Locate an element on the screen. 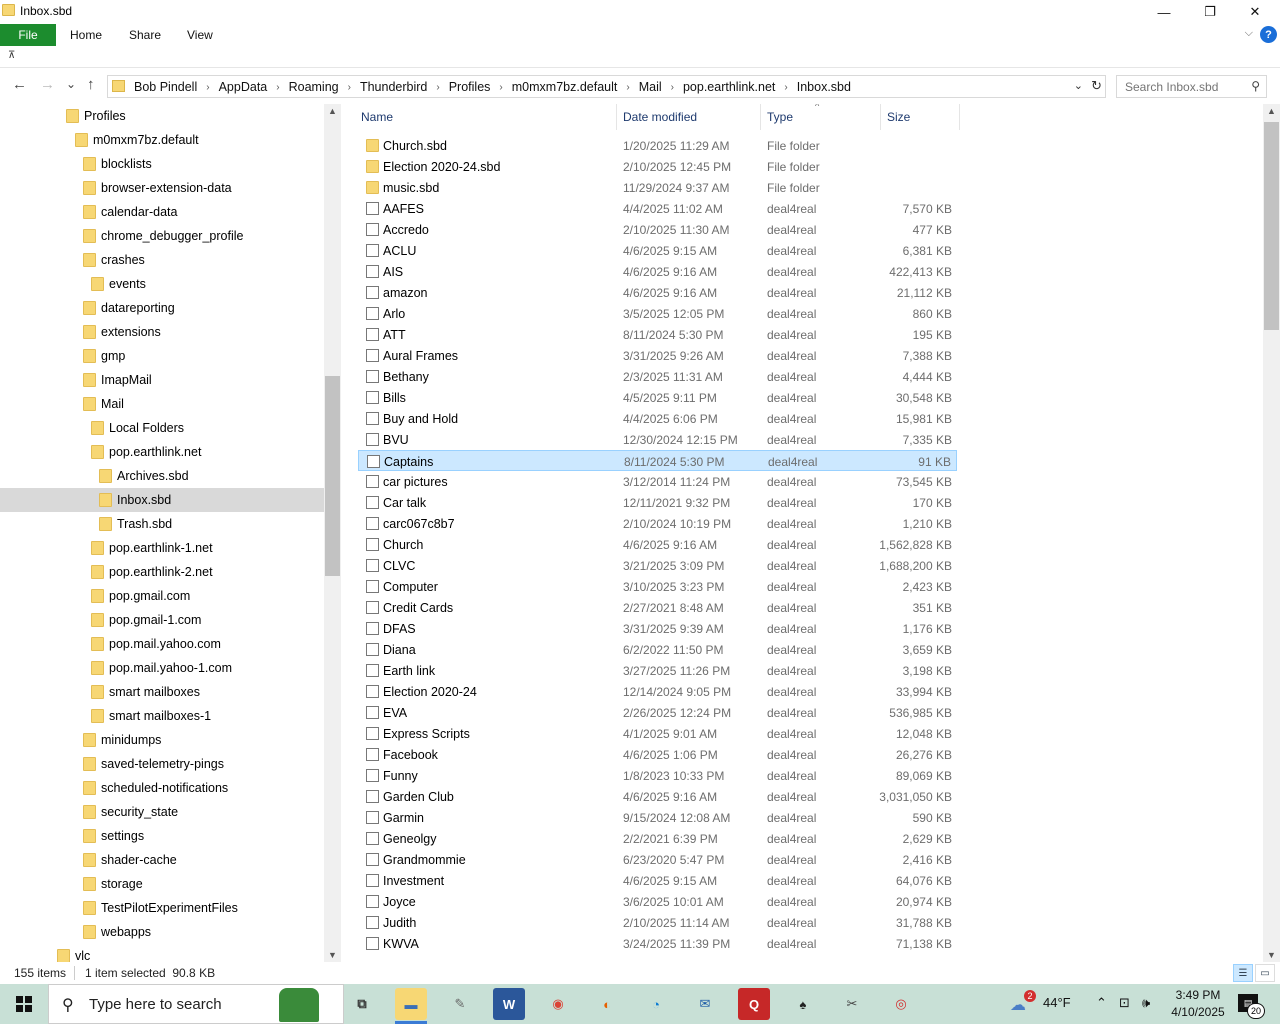 The height and width of the screenshot is (1024, 1280). nav-tree-item: crashes is located at coordinates (162, 260).